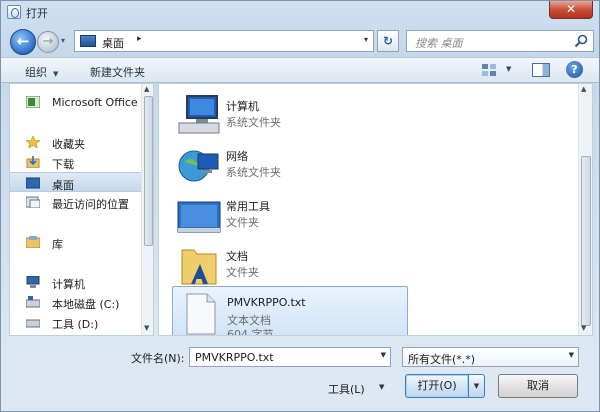  I want to click on filetype-dropdown-icon: ▼, so click(571, 355).